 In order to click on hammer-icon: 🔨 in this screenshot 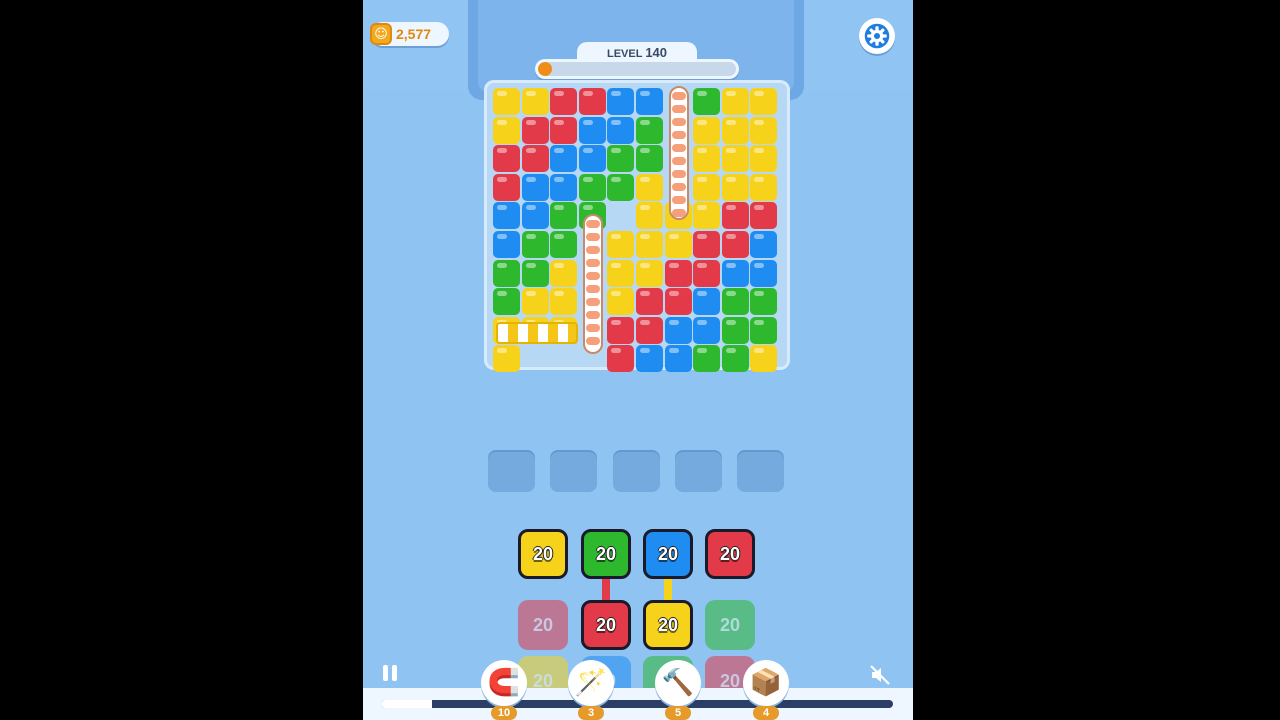, I will do `click(678, 683)`.